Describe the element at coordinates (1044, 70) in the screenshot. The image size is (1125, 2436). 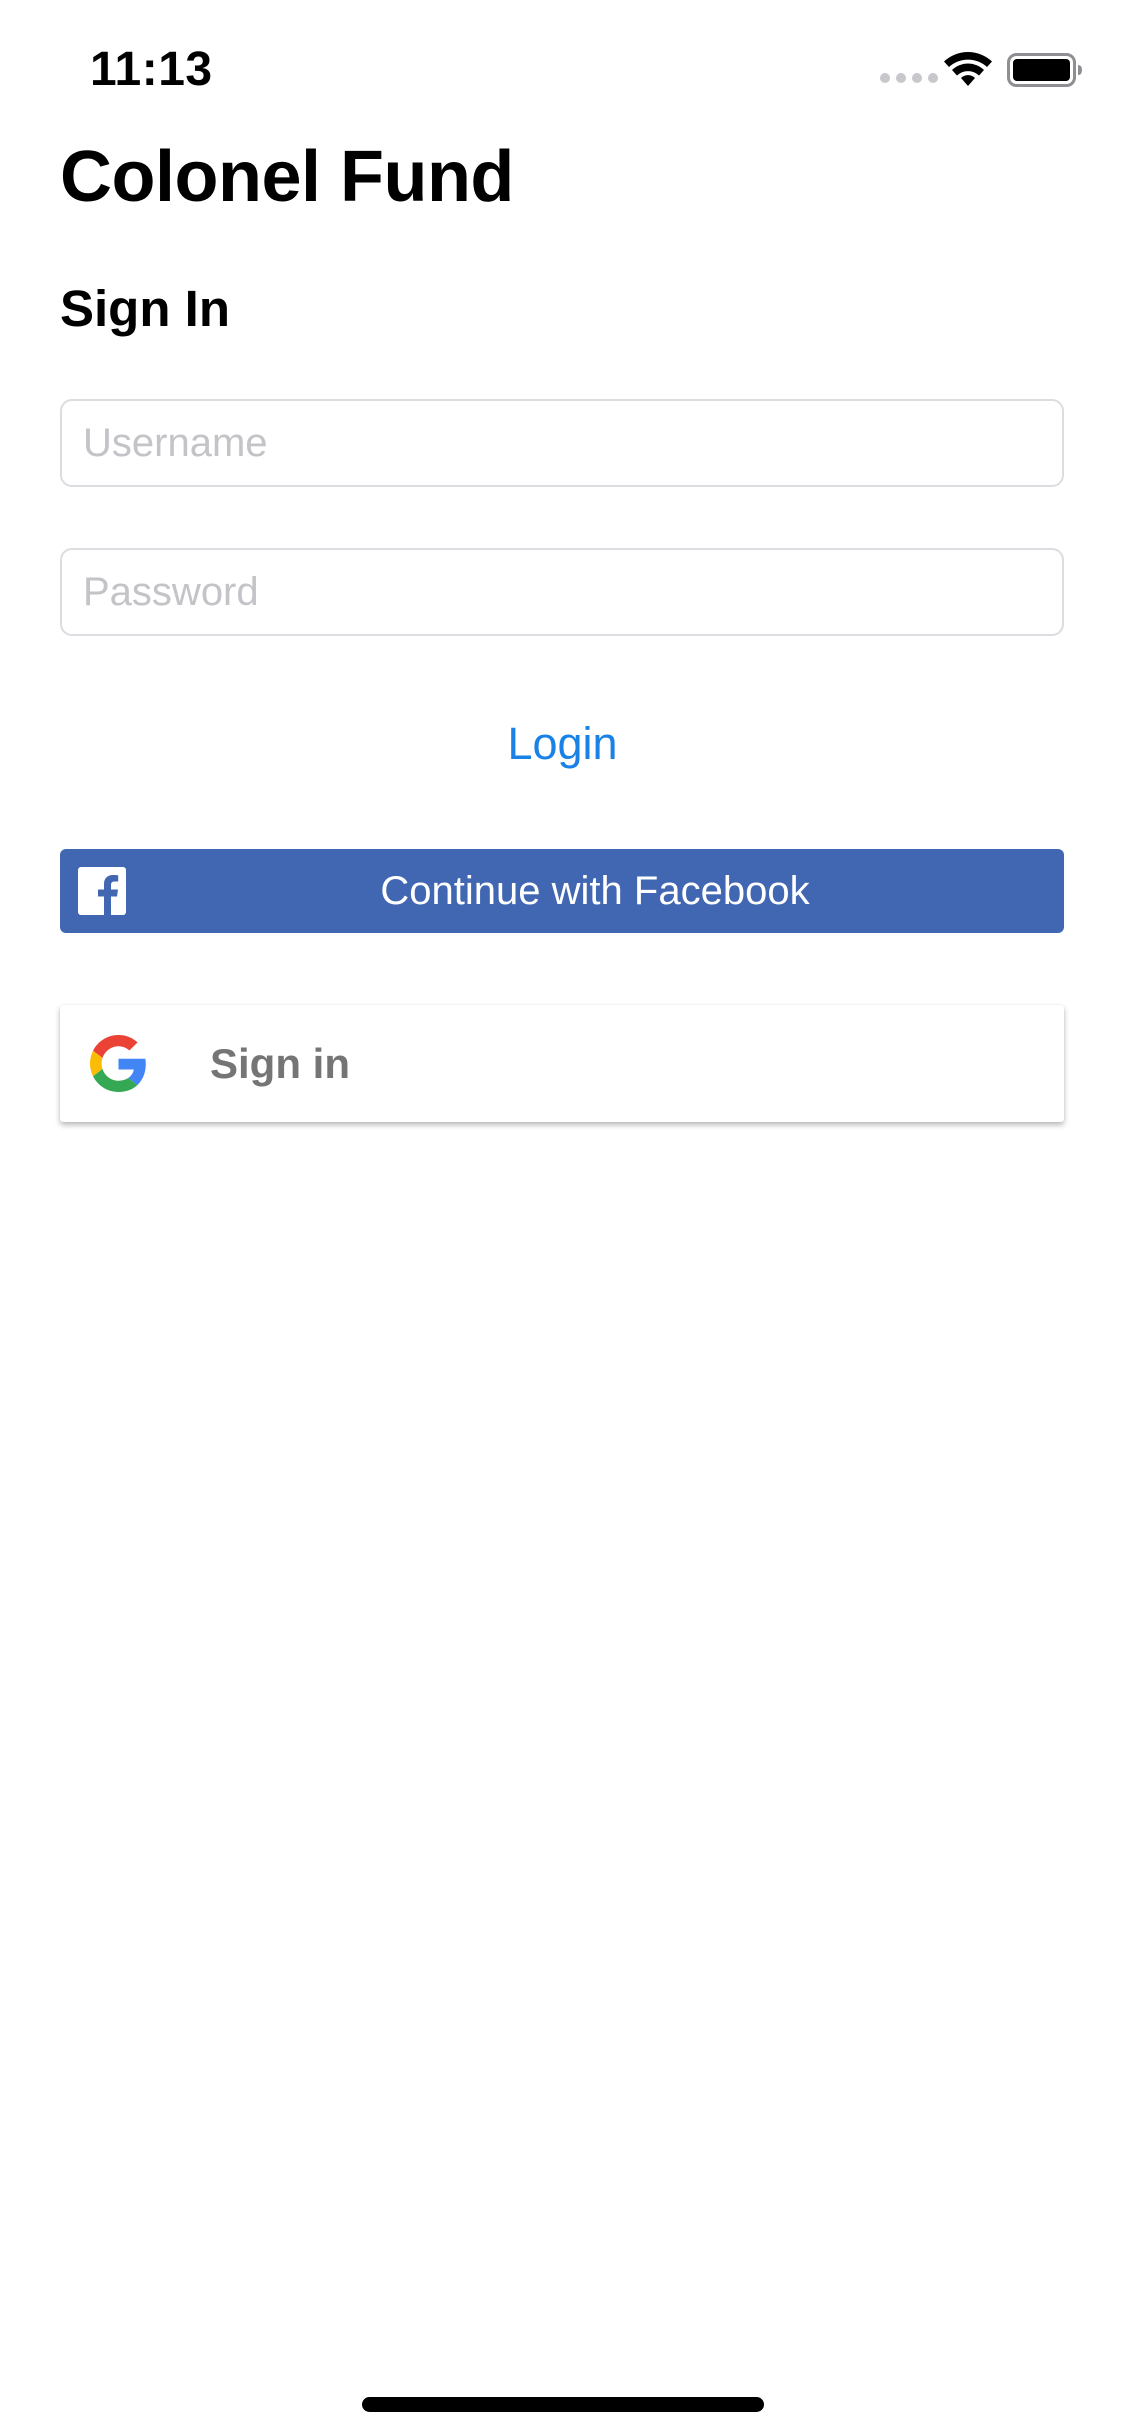
I see `battery-icon` at that location.